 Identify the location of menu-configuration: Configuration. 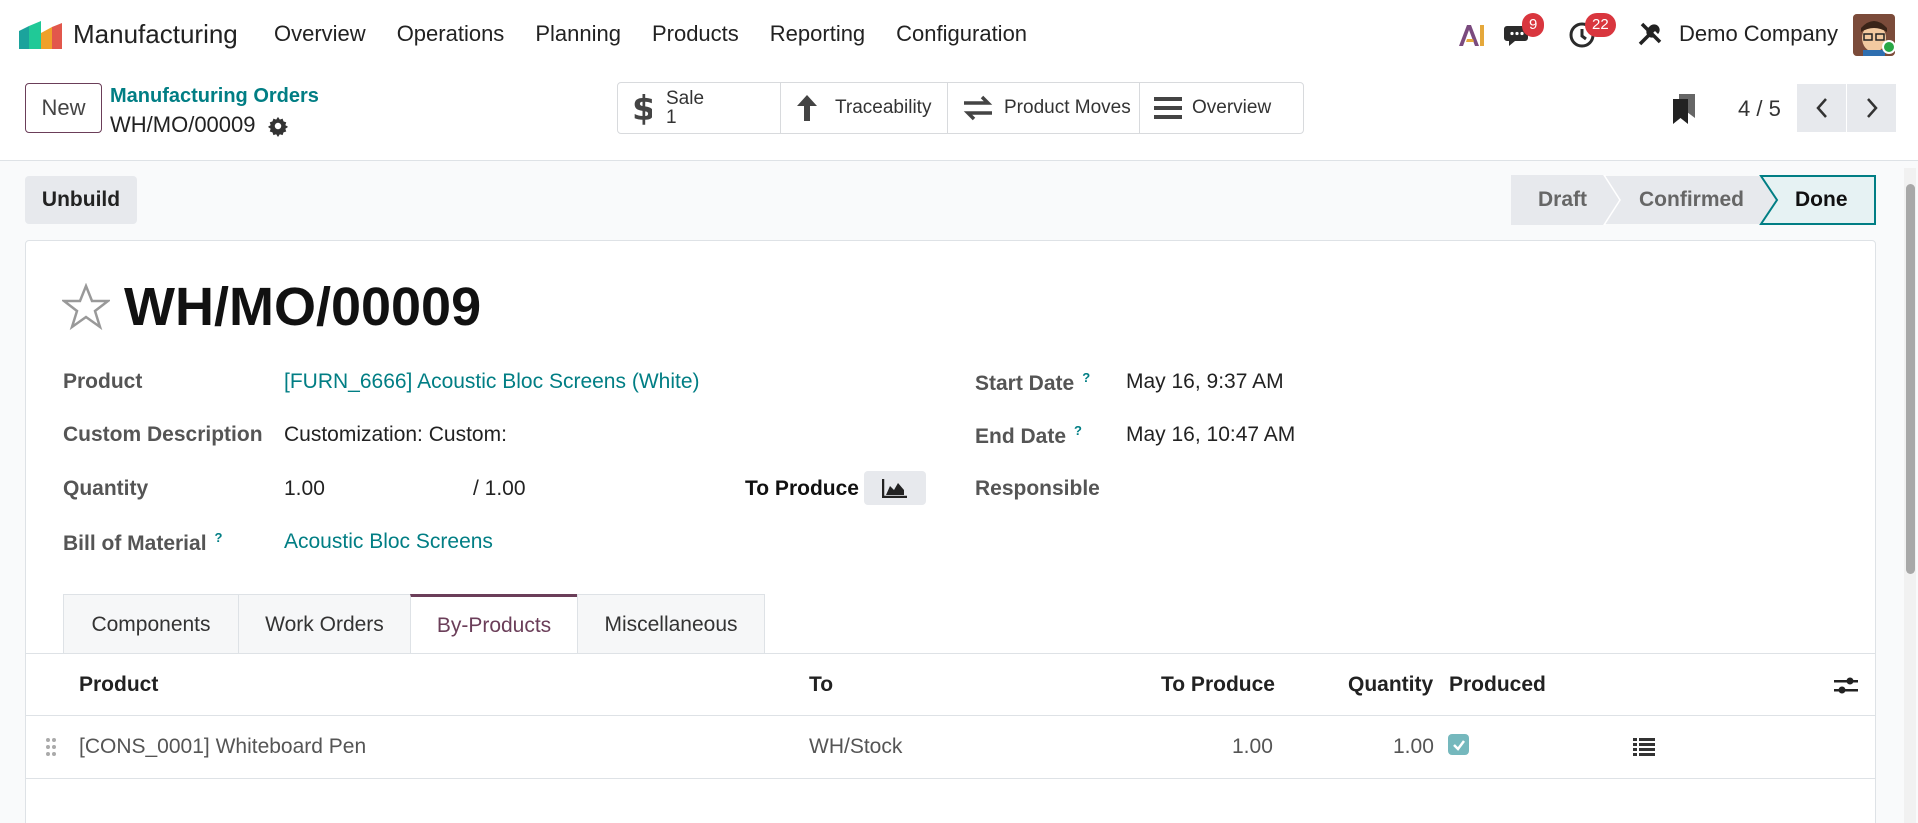
(961, 34).